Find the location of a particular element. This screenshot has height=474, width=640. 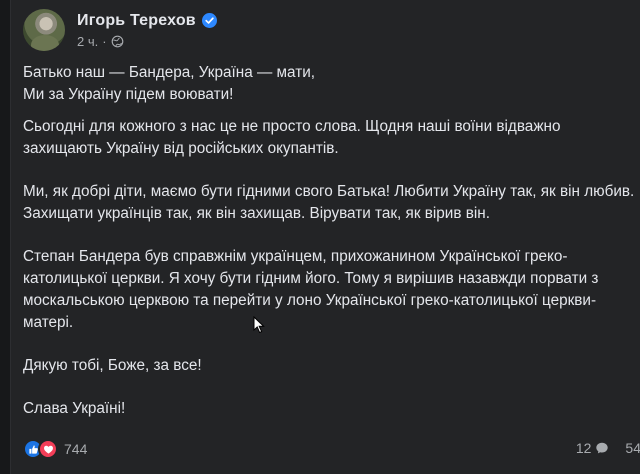

post-paragraph-5: Дякую тобі, Боже, за все! is located at coordinates (112, 365).